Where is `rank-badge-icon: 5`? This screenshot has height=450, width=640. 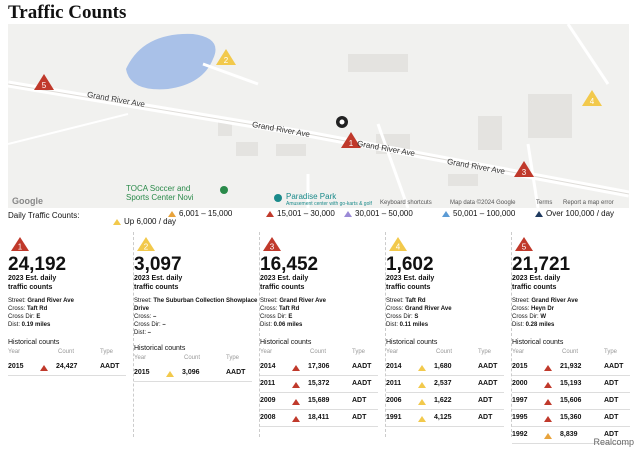 rank-badge-icon: 5 is located at coordinates (524, 244).